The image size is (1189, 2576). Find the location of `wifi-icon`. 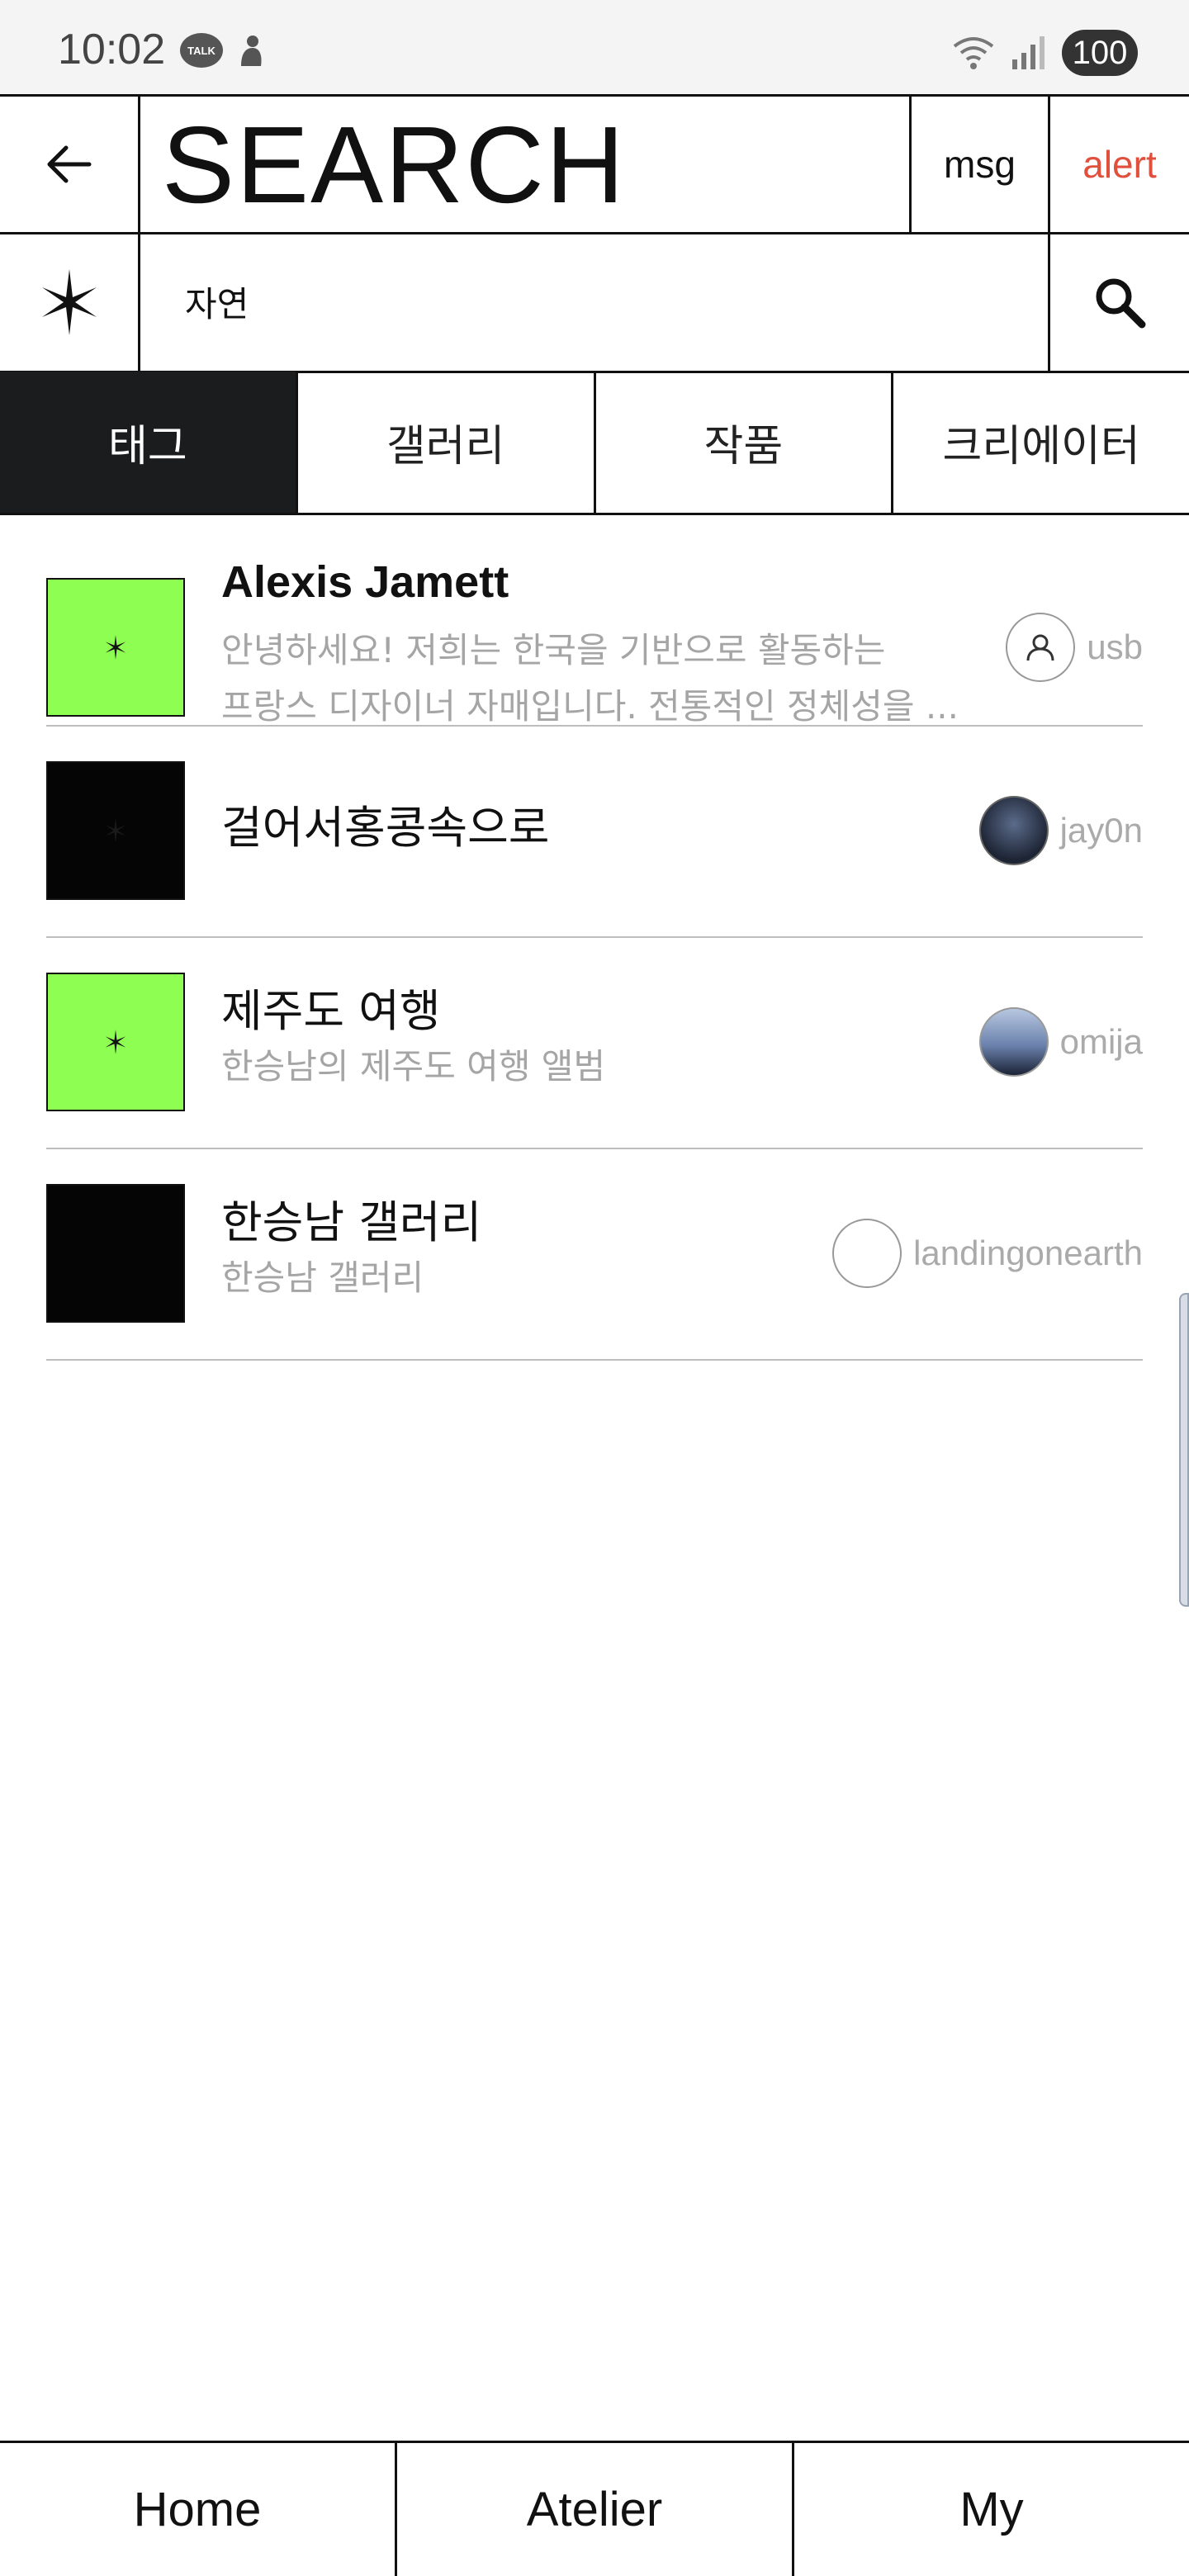

wifi-icon is located at coordinates (973, 53).